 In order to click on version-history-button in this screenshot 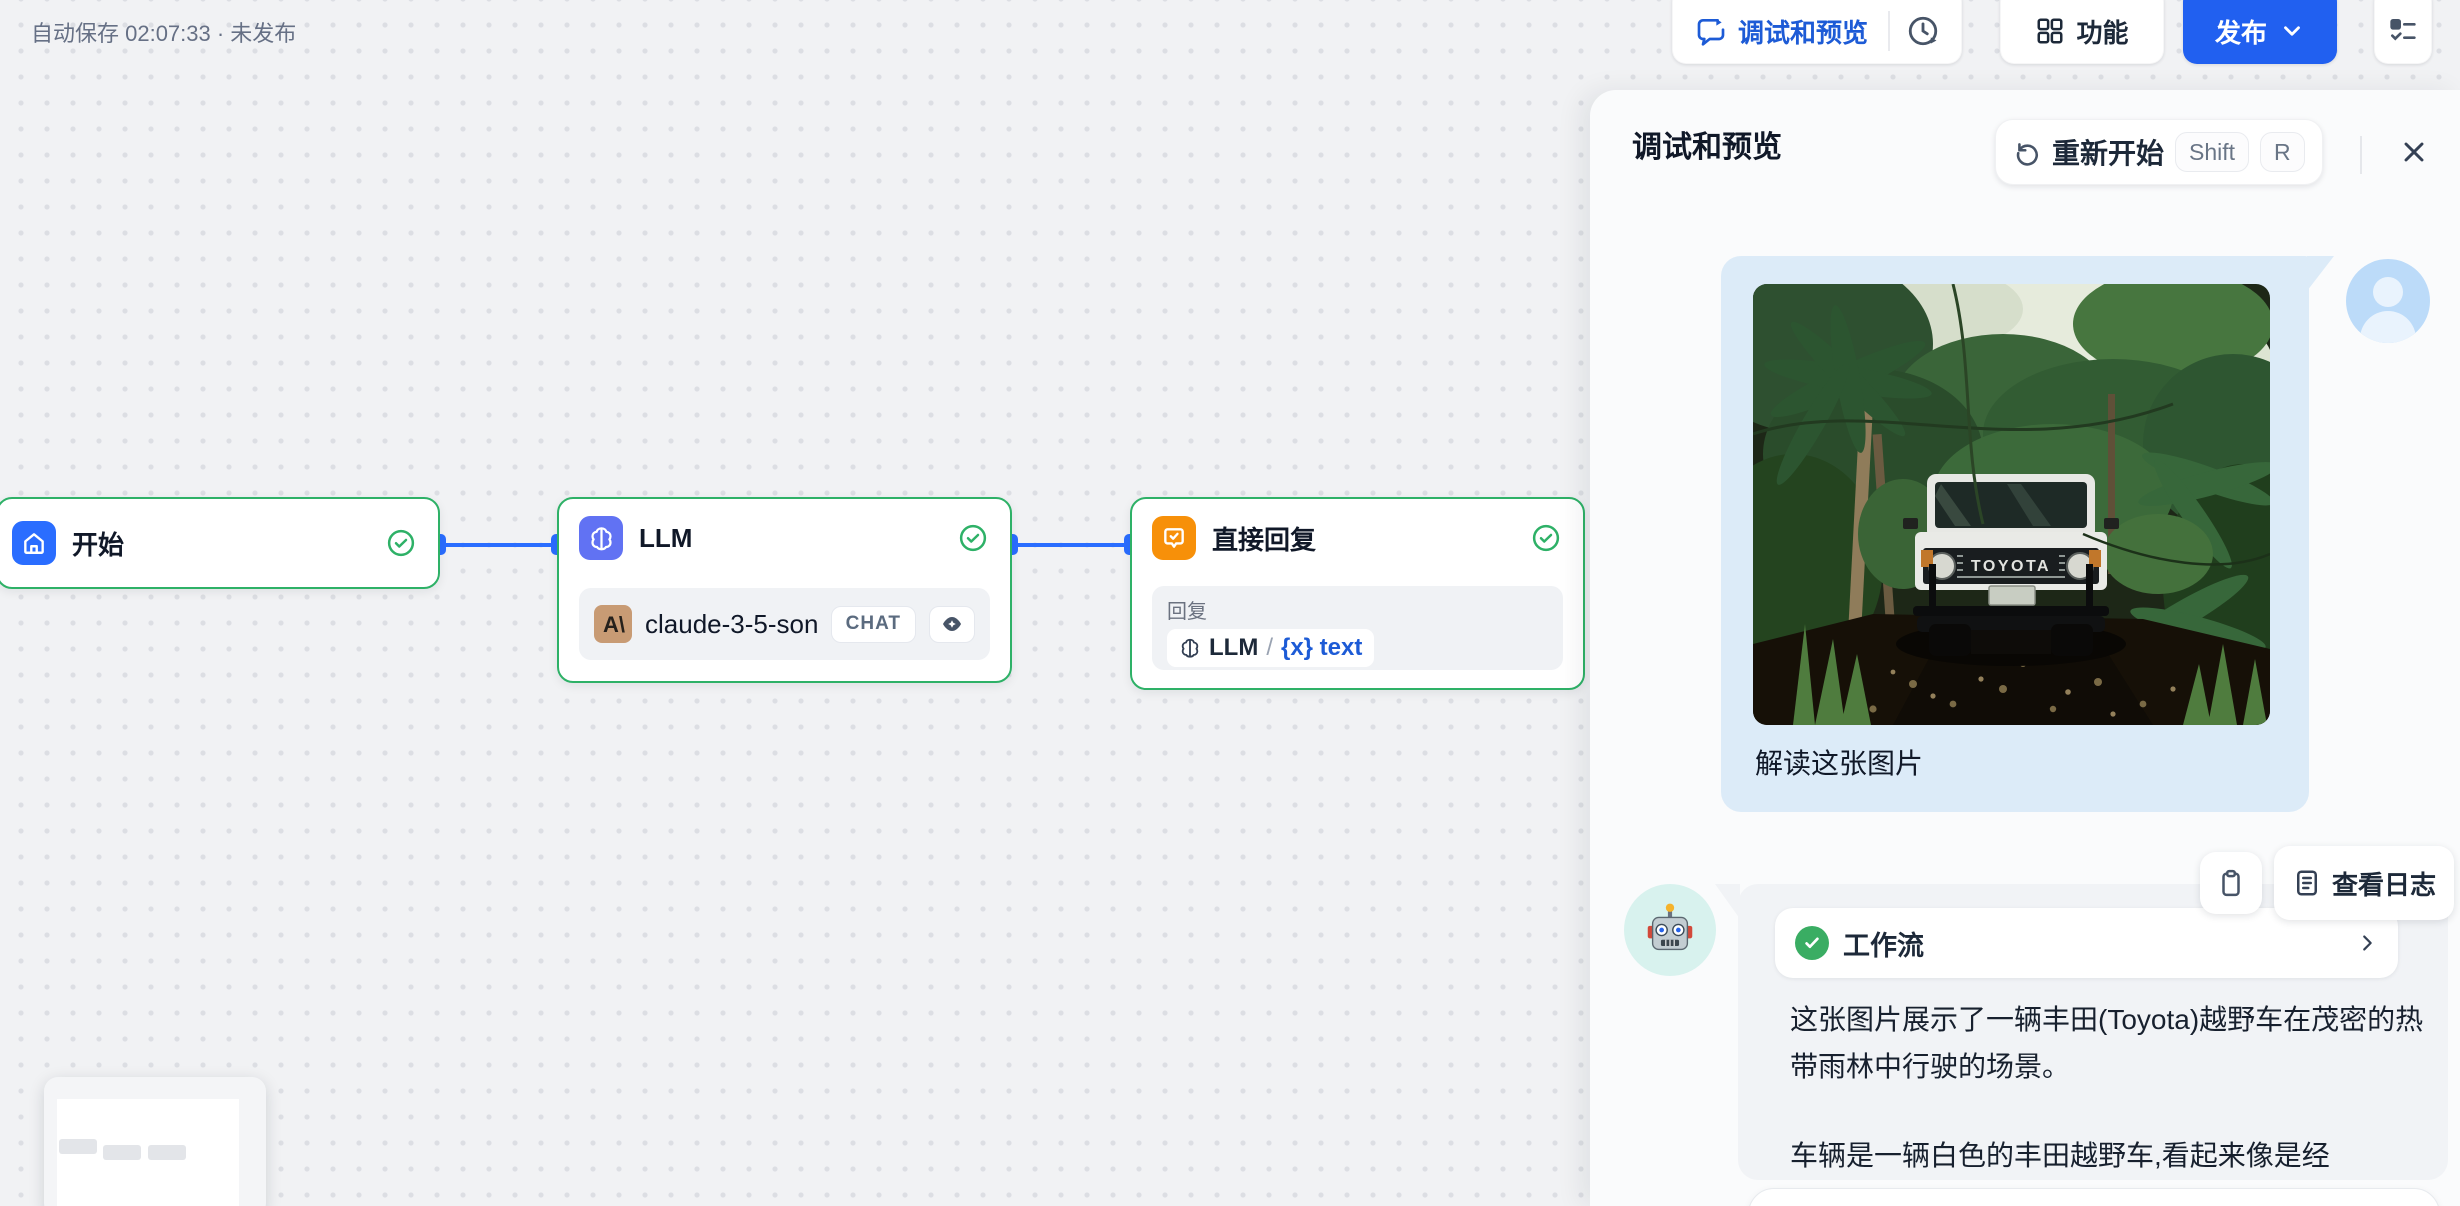, I will do `click(1923, 31)`.